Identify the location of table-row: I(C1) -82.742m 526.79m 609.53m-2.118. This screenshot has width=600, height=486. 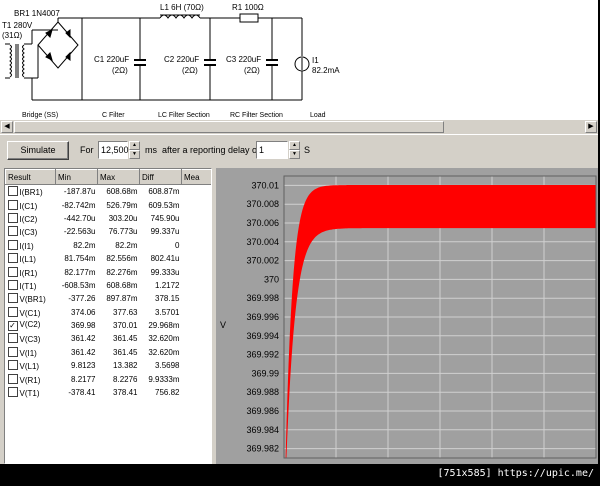
(109, 204).